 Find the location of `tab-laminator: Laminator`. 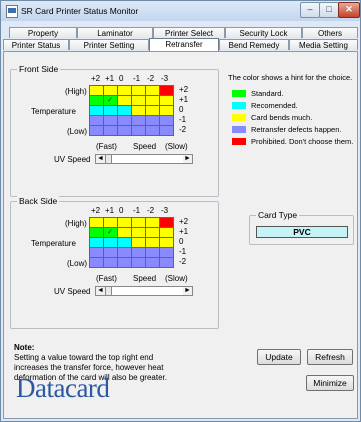

tab-laminator: Laminator is located at coordinates (115, 32).